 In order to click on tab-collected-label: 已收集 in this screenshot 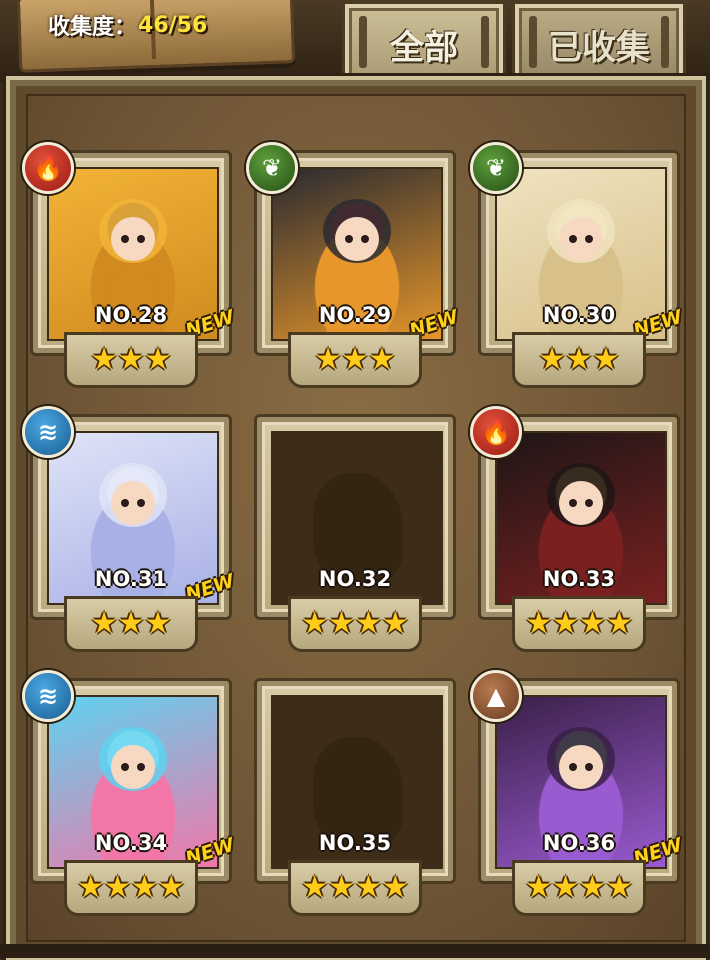, I will do `click(599, 47)`.